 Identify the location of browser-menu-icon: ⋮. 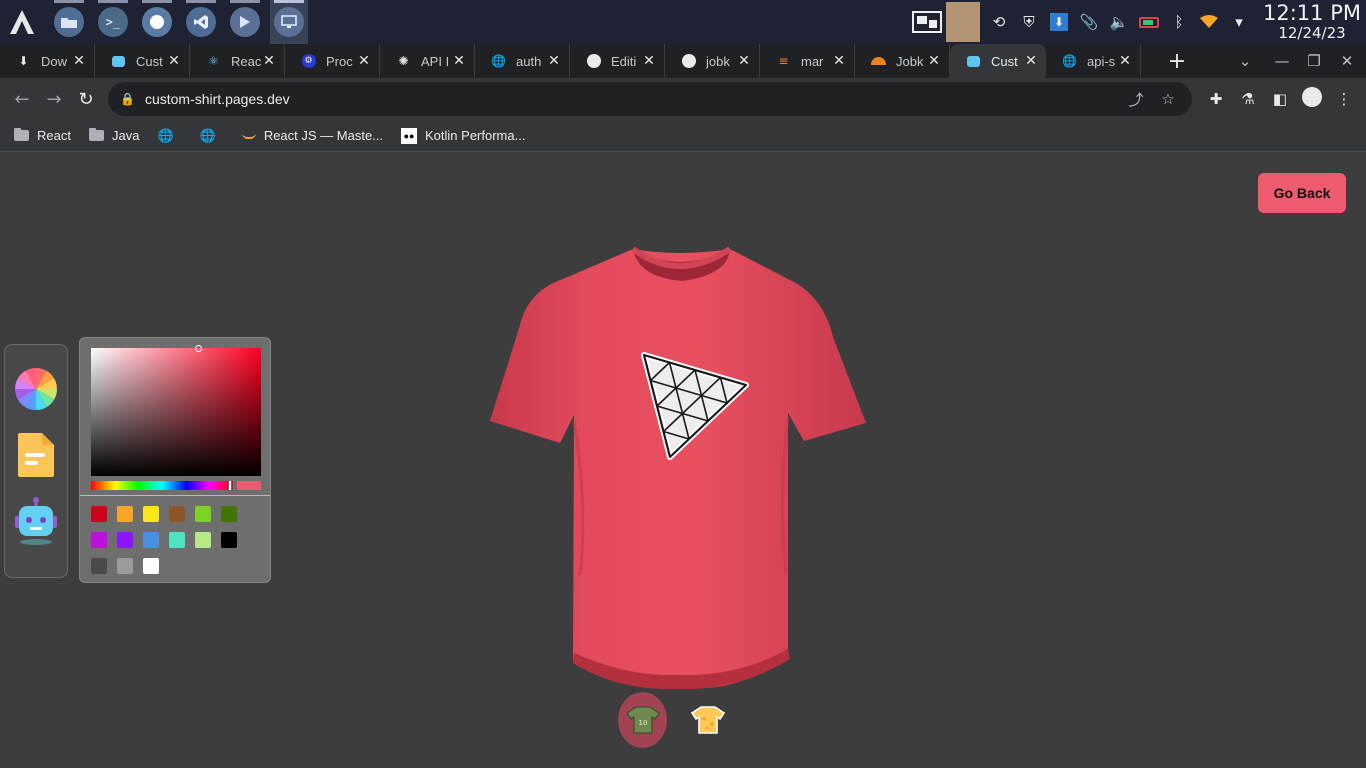
(1344, 99).